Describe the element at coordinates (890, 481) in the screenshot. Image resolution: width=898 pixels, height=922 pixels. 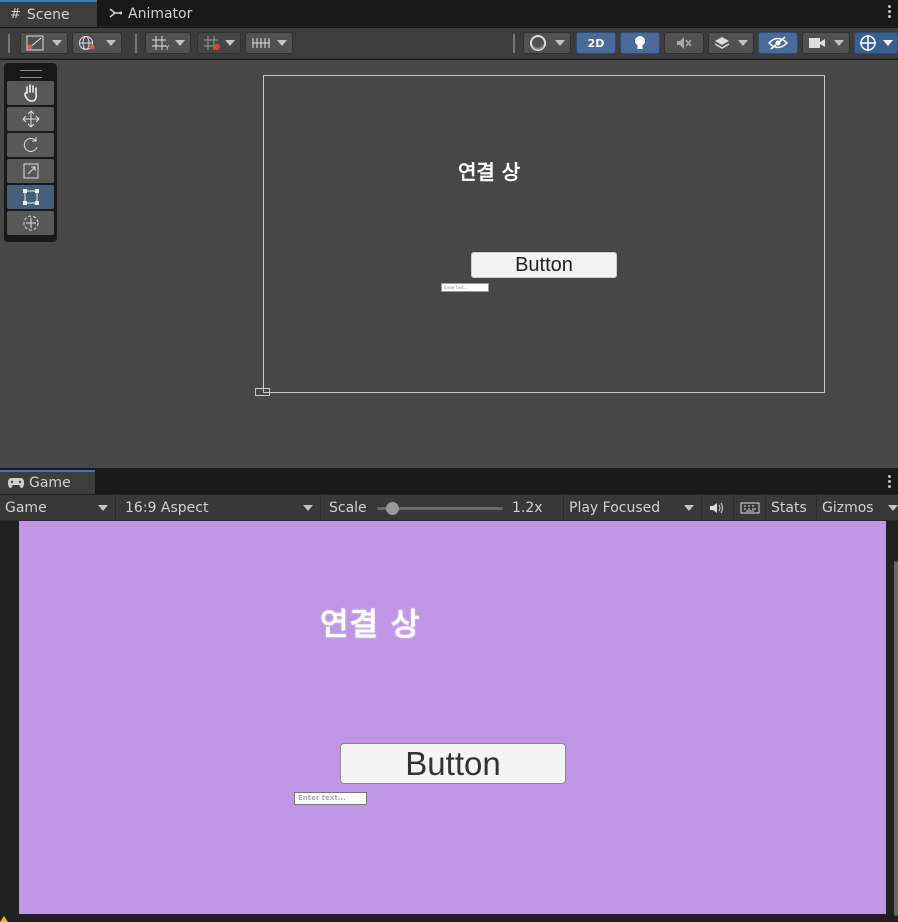
I see `game-more-menu-icon` at that location.